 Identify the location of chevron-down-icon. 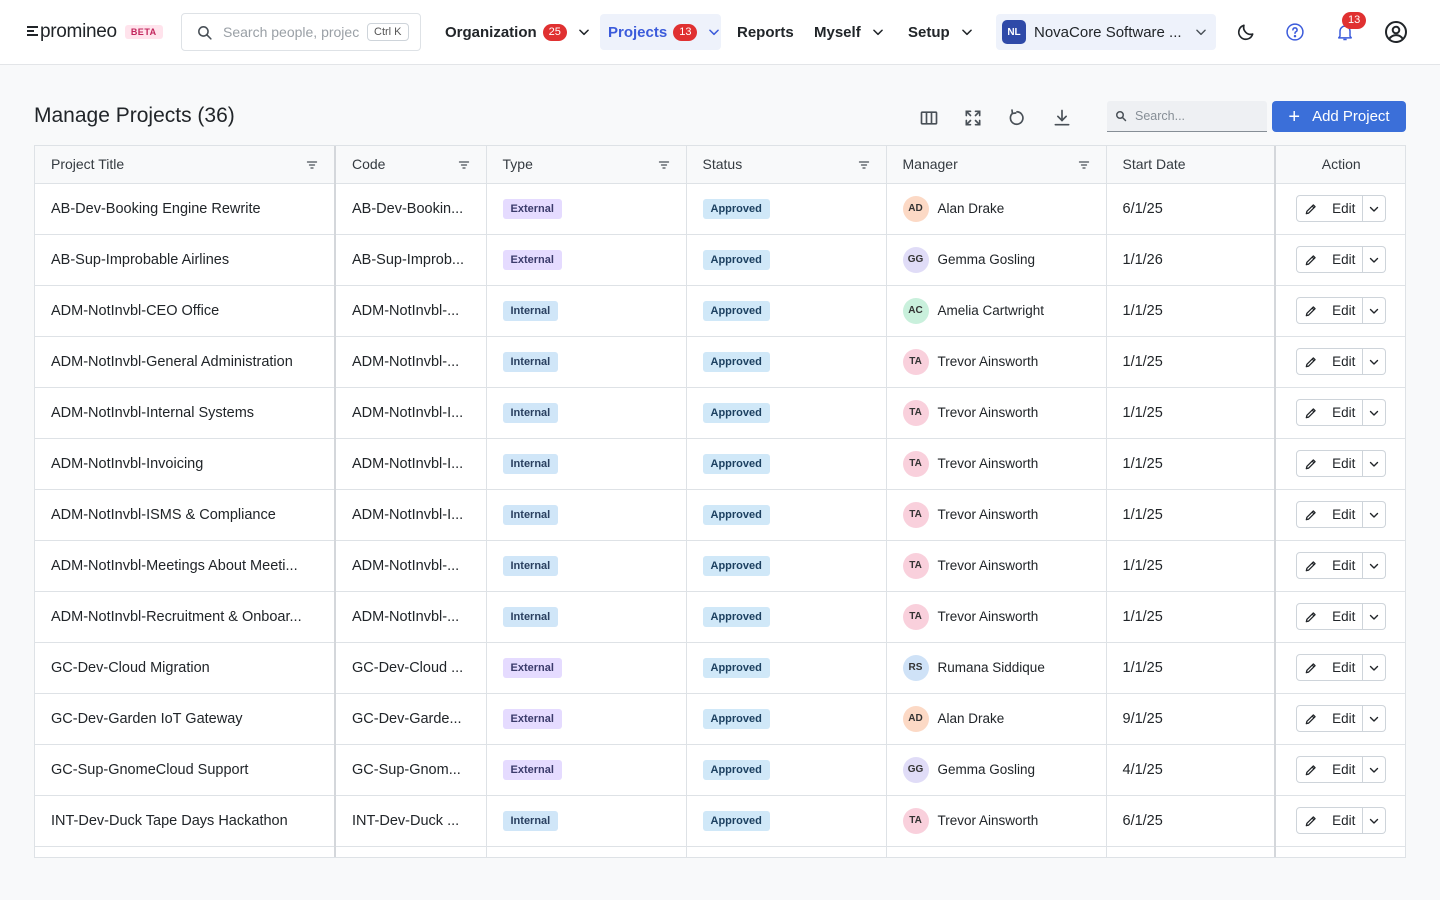
(1374, 515).